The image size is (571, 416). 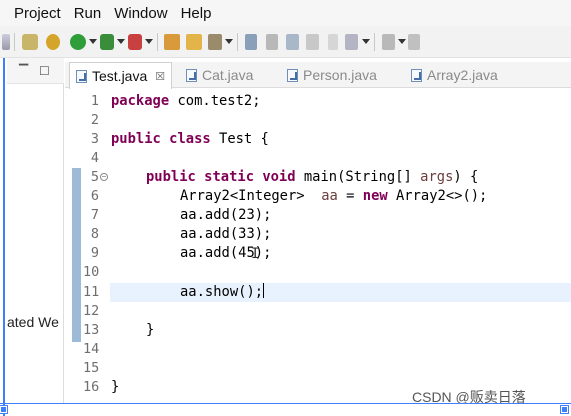 I want to click on code-text: aa.show();, so click(x=222, y=292).